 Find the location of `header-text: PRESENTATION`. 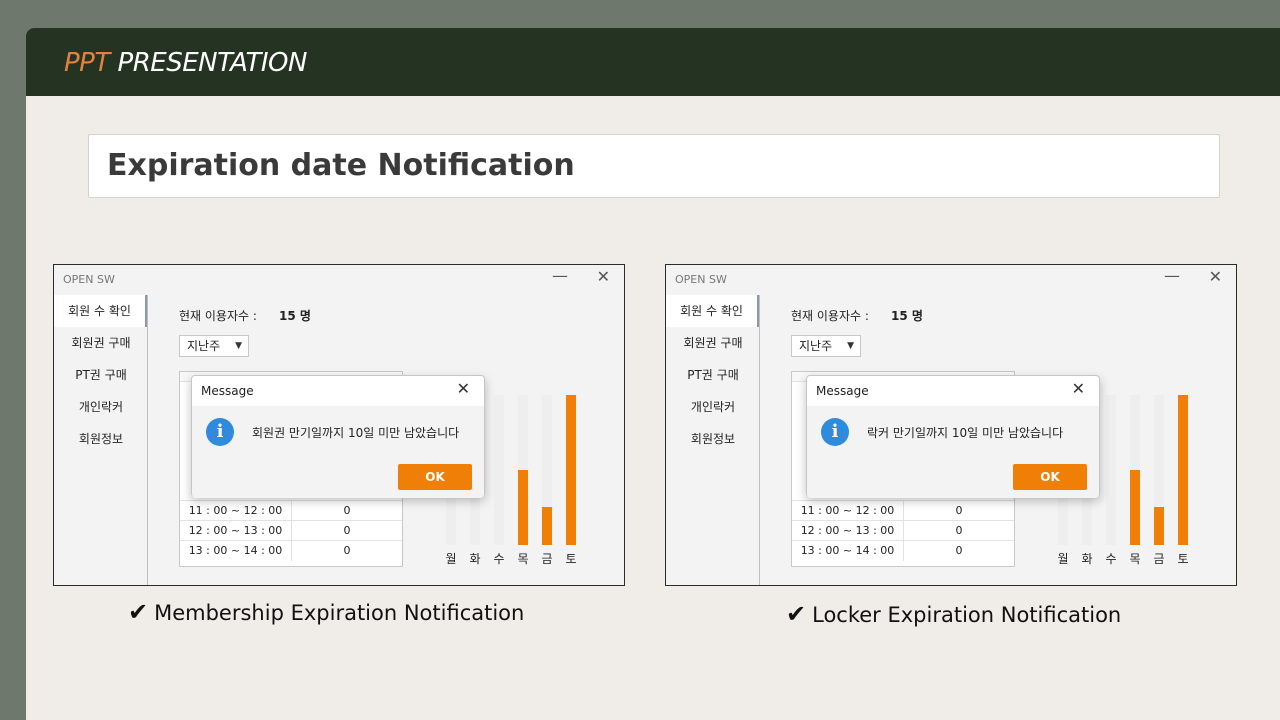

header-text: PRESENTATION is located at coordinates (212, 63).